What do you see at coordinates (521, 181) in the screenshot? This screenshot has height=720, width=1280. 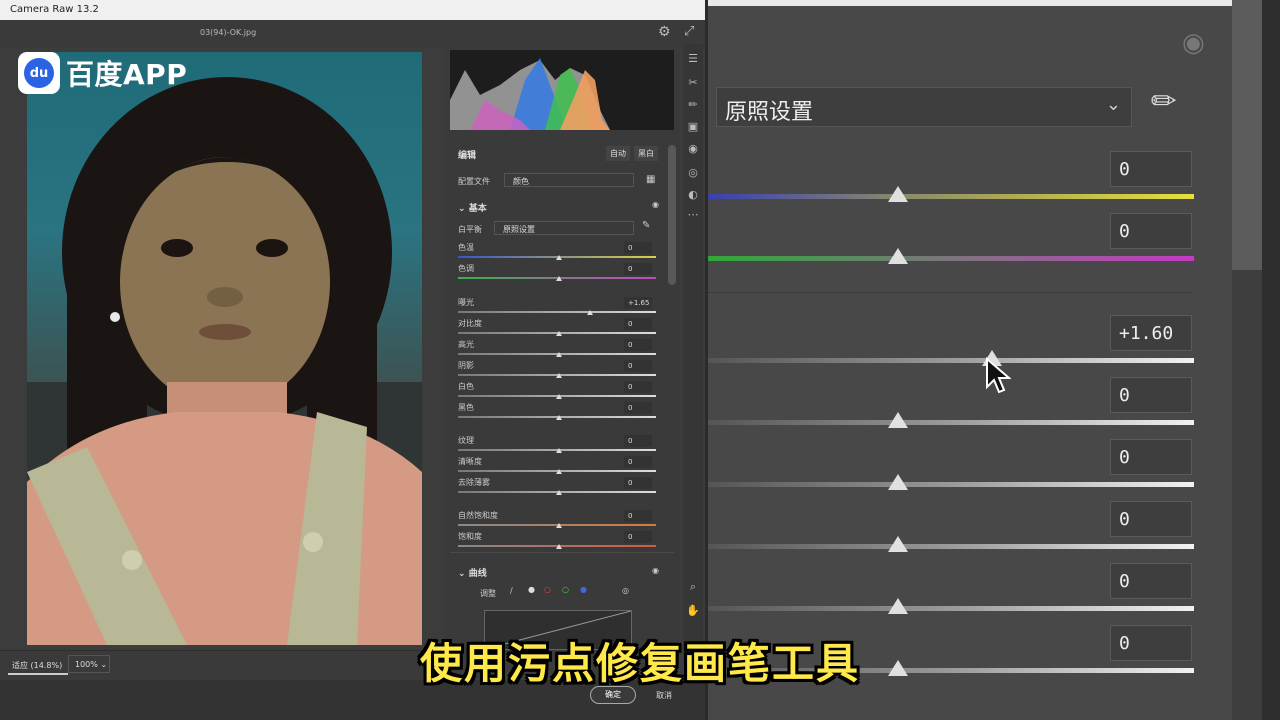 I see `profile-value: 颜色` at bounding box center [521, 181].